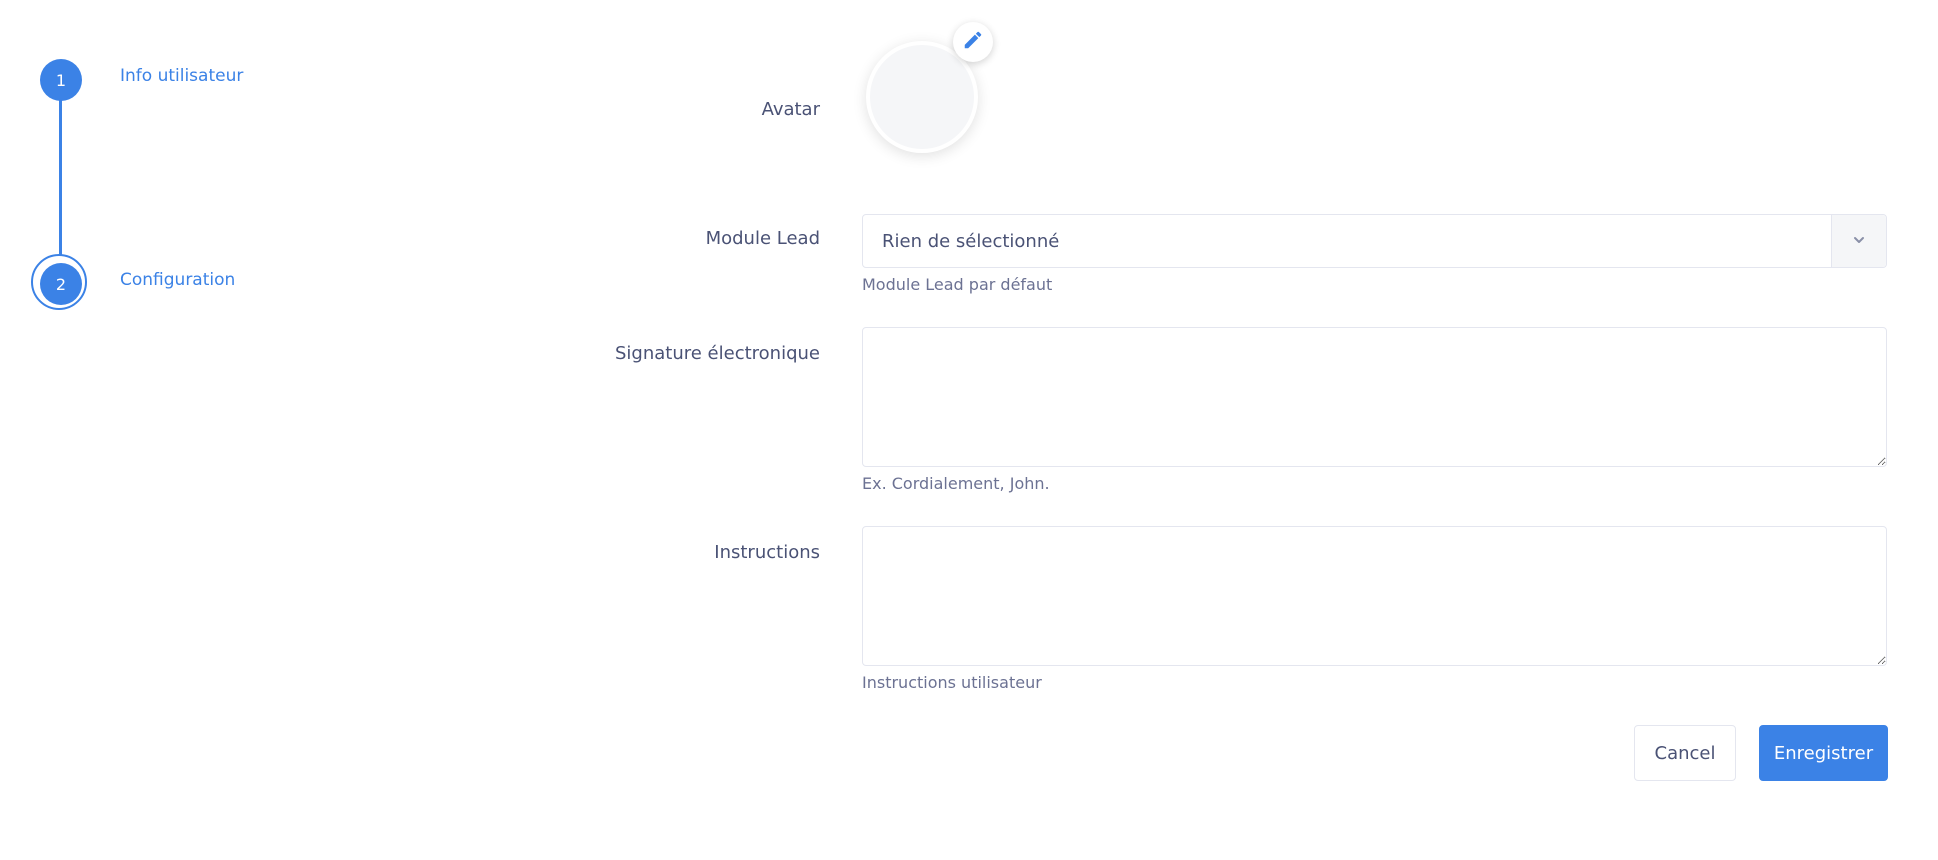 The height and width of the screenshot is (860, 1938). I want to click on step-1-number: 1, so click(61, 80).